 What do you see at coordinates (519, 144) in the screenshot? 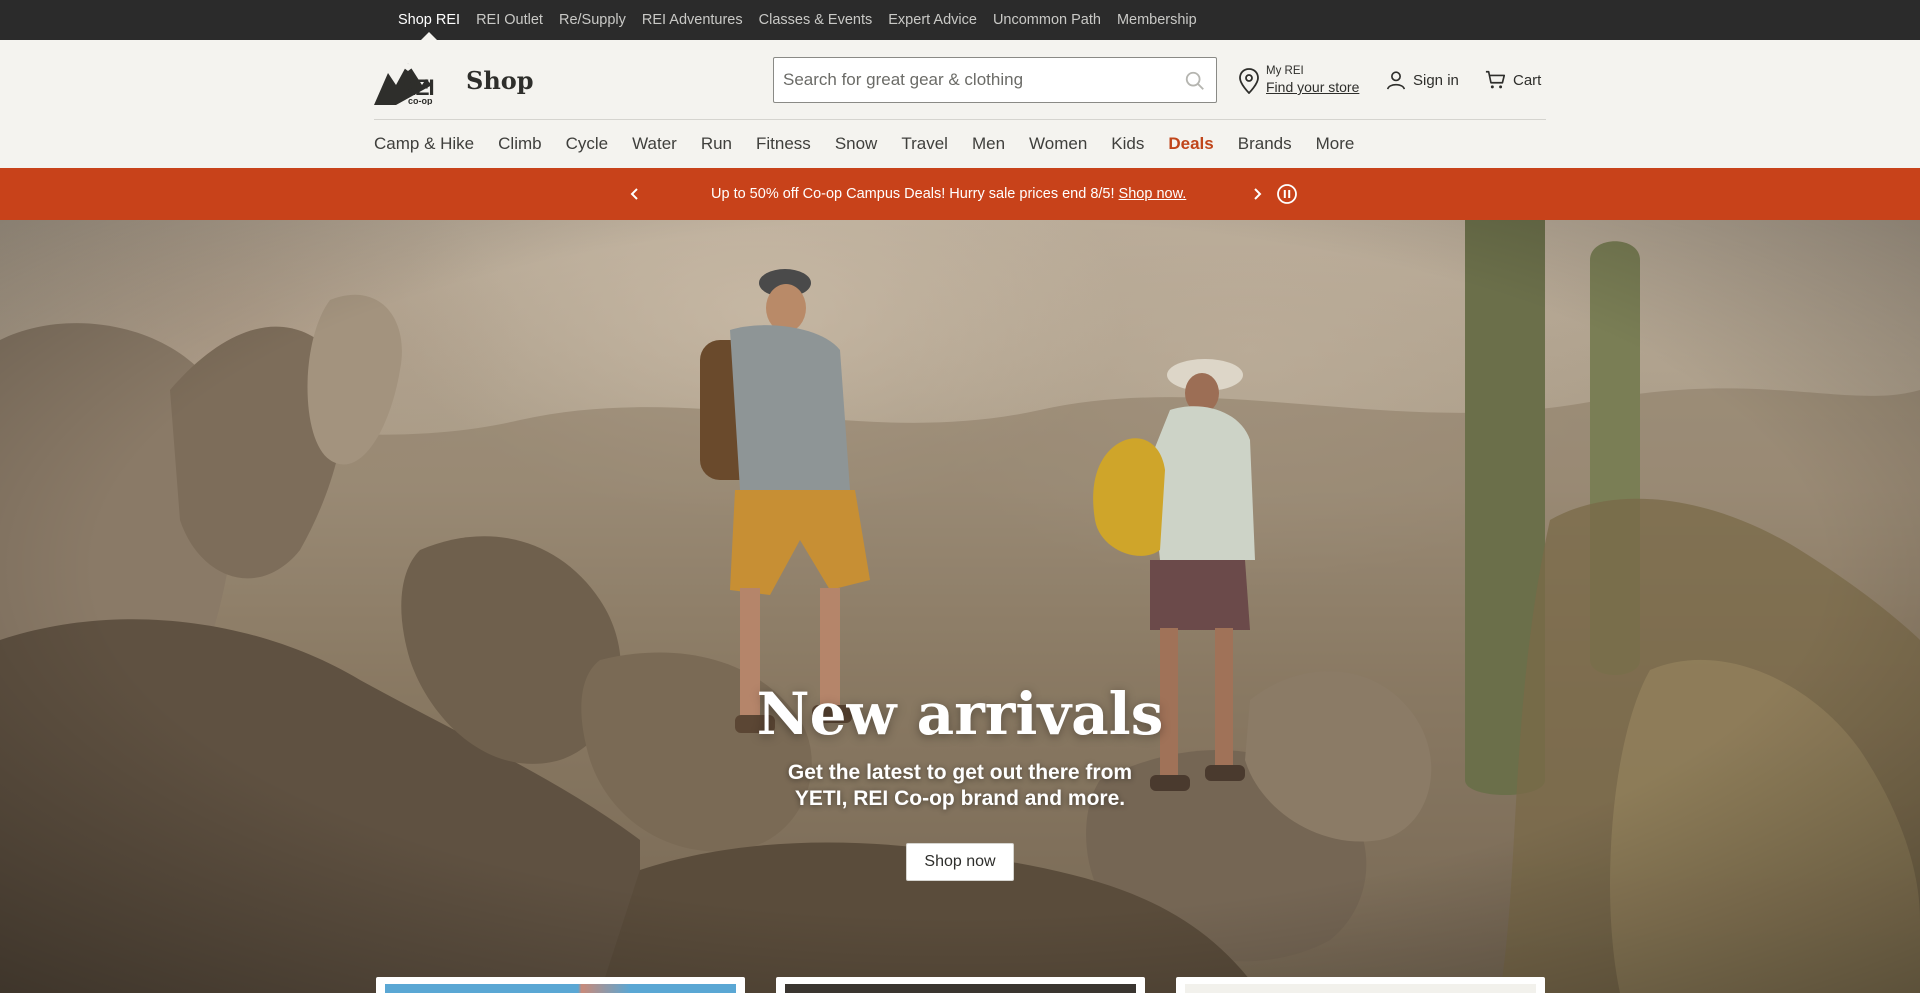
I see `nav-climb: Climb` at bounding box center [519, 144].